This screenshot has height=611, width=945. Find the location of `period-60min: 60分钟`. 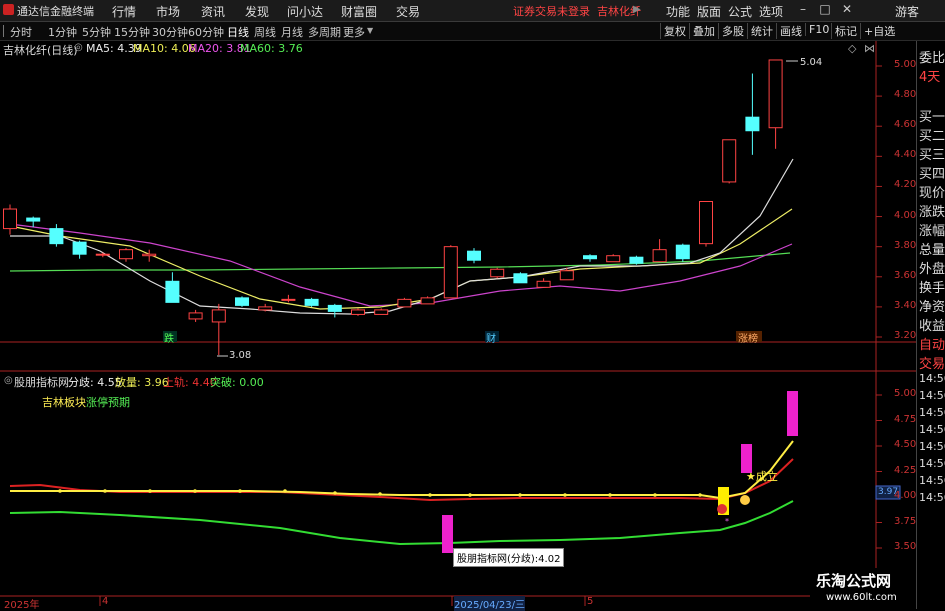

period-60min: 60分钟 is located at coordinates (206, 32).